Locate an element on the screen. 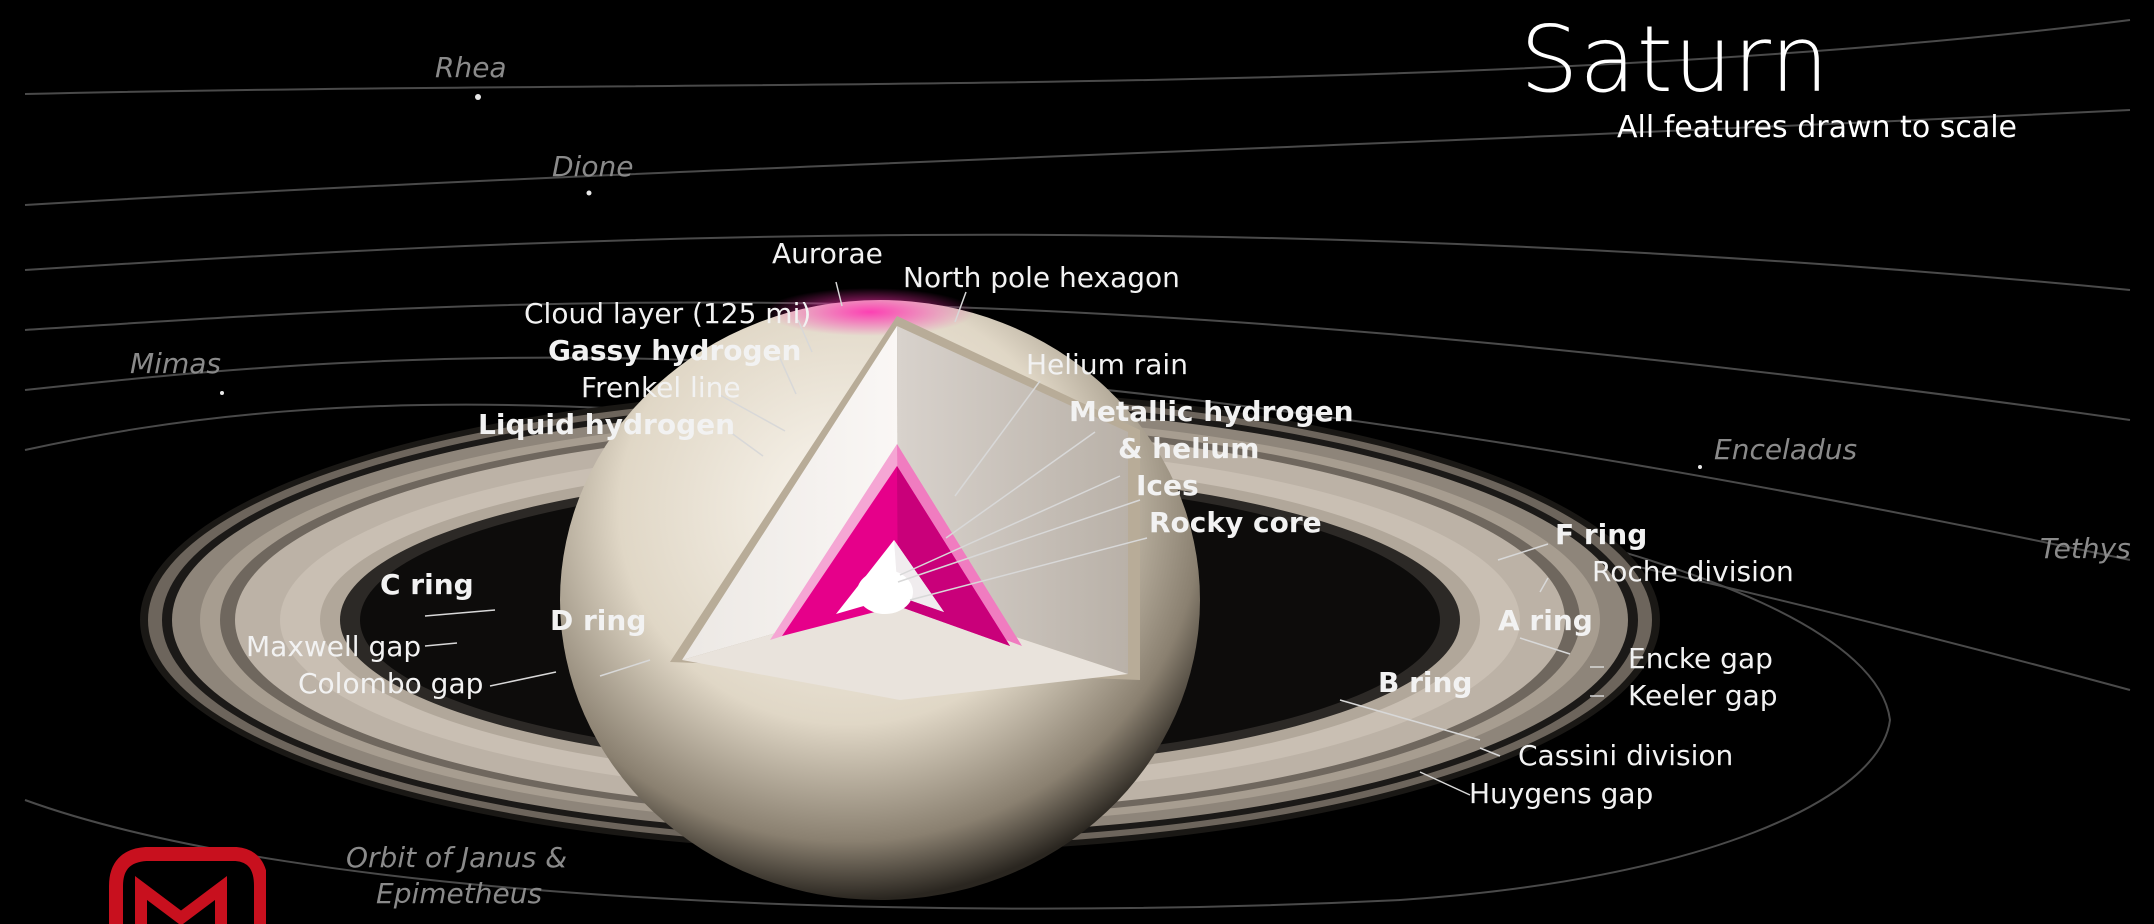 Image resolution: width=2154 pixels, height=924 pixels. label-b-ring: B ring is located at coordinates (1425, 682).